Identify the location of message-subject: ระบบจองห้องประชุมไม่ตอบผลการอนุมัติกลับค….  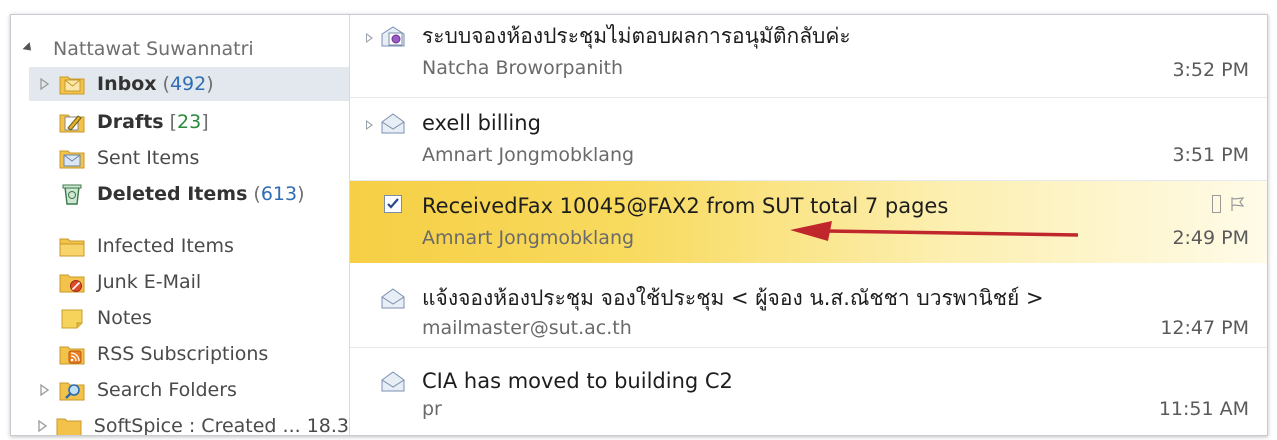
(636, 36).